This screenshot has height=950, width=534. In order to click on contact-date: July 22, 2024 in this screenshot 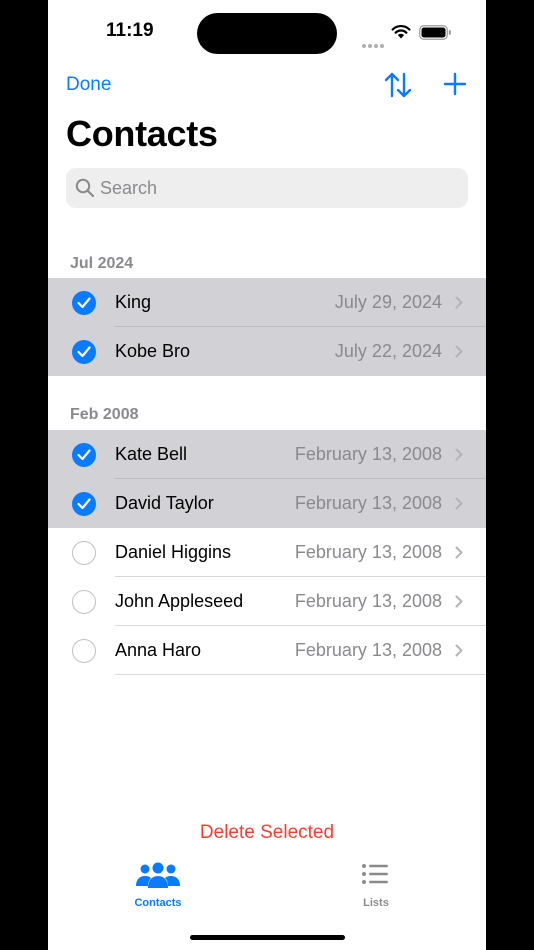, I will do `click(388, 351)`.